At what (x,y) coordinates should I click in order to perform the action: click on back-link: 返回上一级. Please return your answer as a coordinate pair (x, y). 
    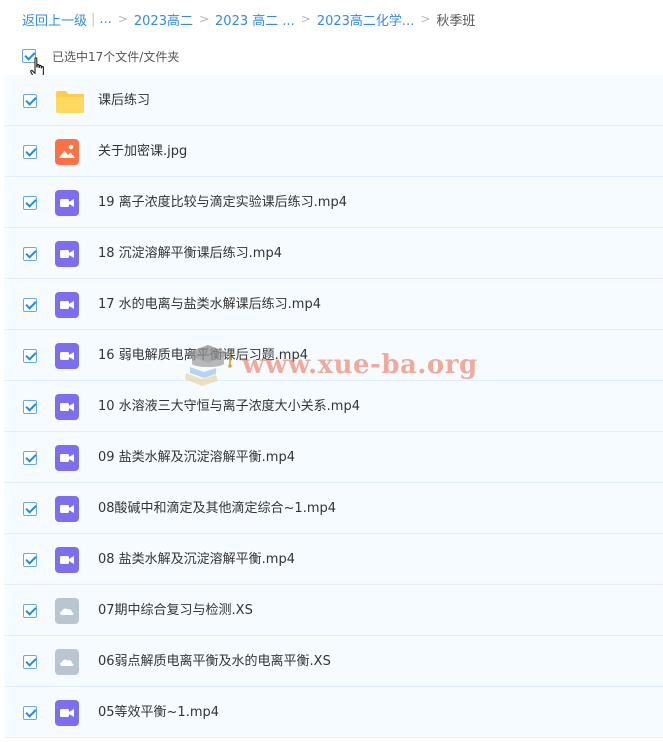
    Looking at the image, I should click on (54, 19).